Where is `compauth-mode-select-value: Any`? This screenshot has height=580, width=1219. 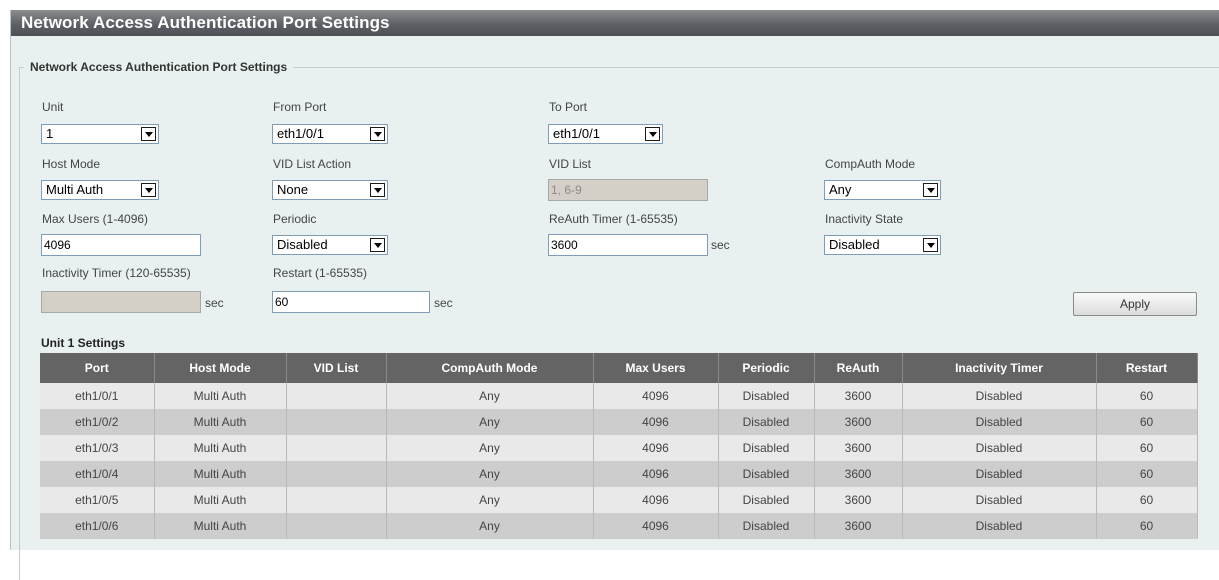
compauth-mode-select-value: Any is located at coordinates (840, 189).